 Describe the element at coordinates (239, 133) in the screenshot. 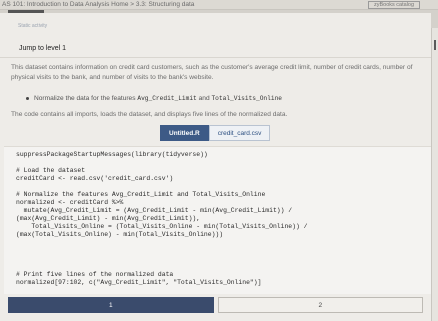

I see `tab-credit-card-csv: credit_card.csv` at that location.